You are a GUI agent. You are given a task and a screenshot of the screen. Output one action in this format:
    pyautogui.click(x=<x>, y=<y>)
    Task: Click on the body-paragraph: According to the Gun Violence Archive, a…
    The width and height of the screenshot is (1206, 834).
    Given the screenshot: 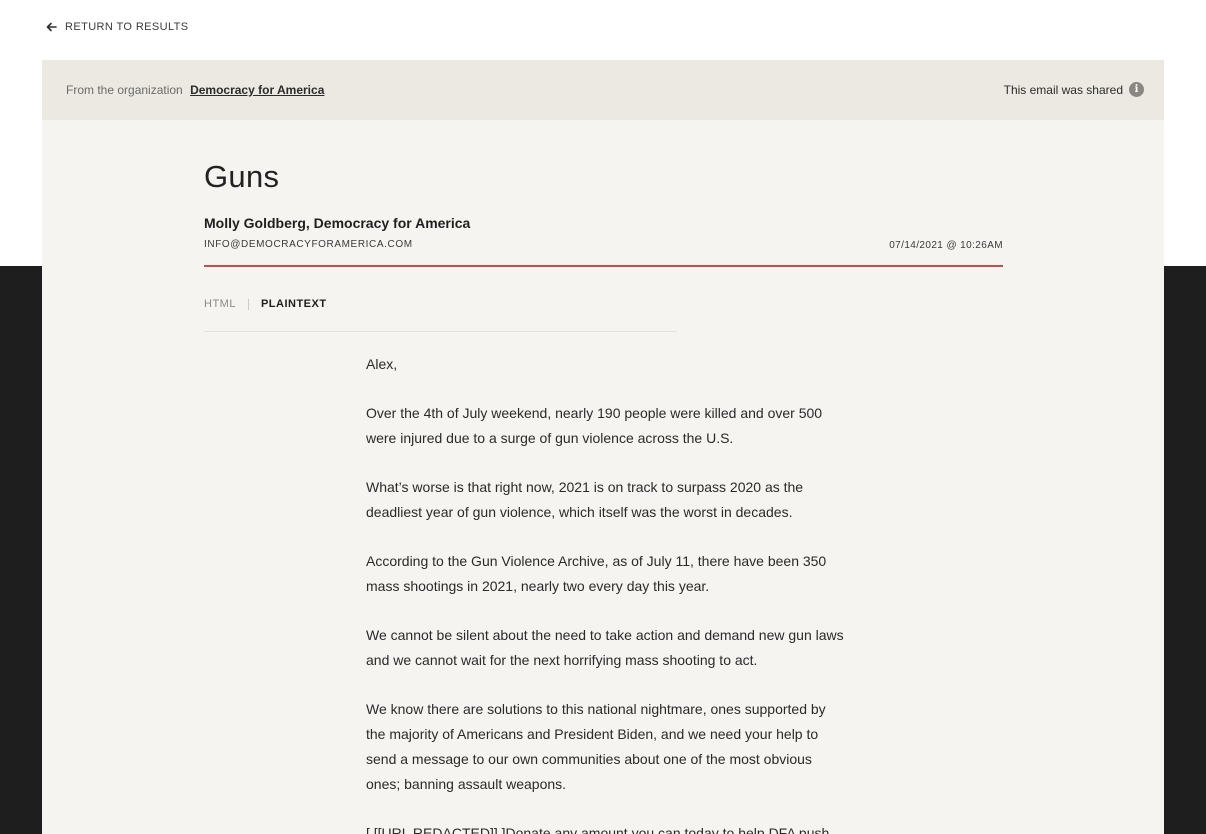 What is the action you would take?
    pyautogui.click(x=596, y=573)
    